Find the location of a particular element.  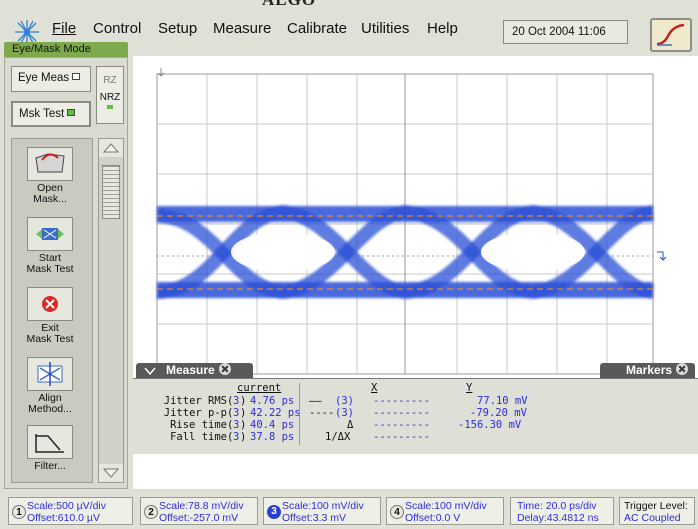

rz-label: RZ is located at coordinates (110, 80).